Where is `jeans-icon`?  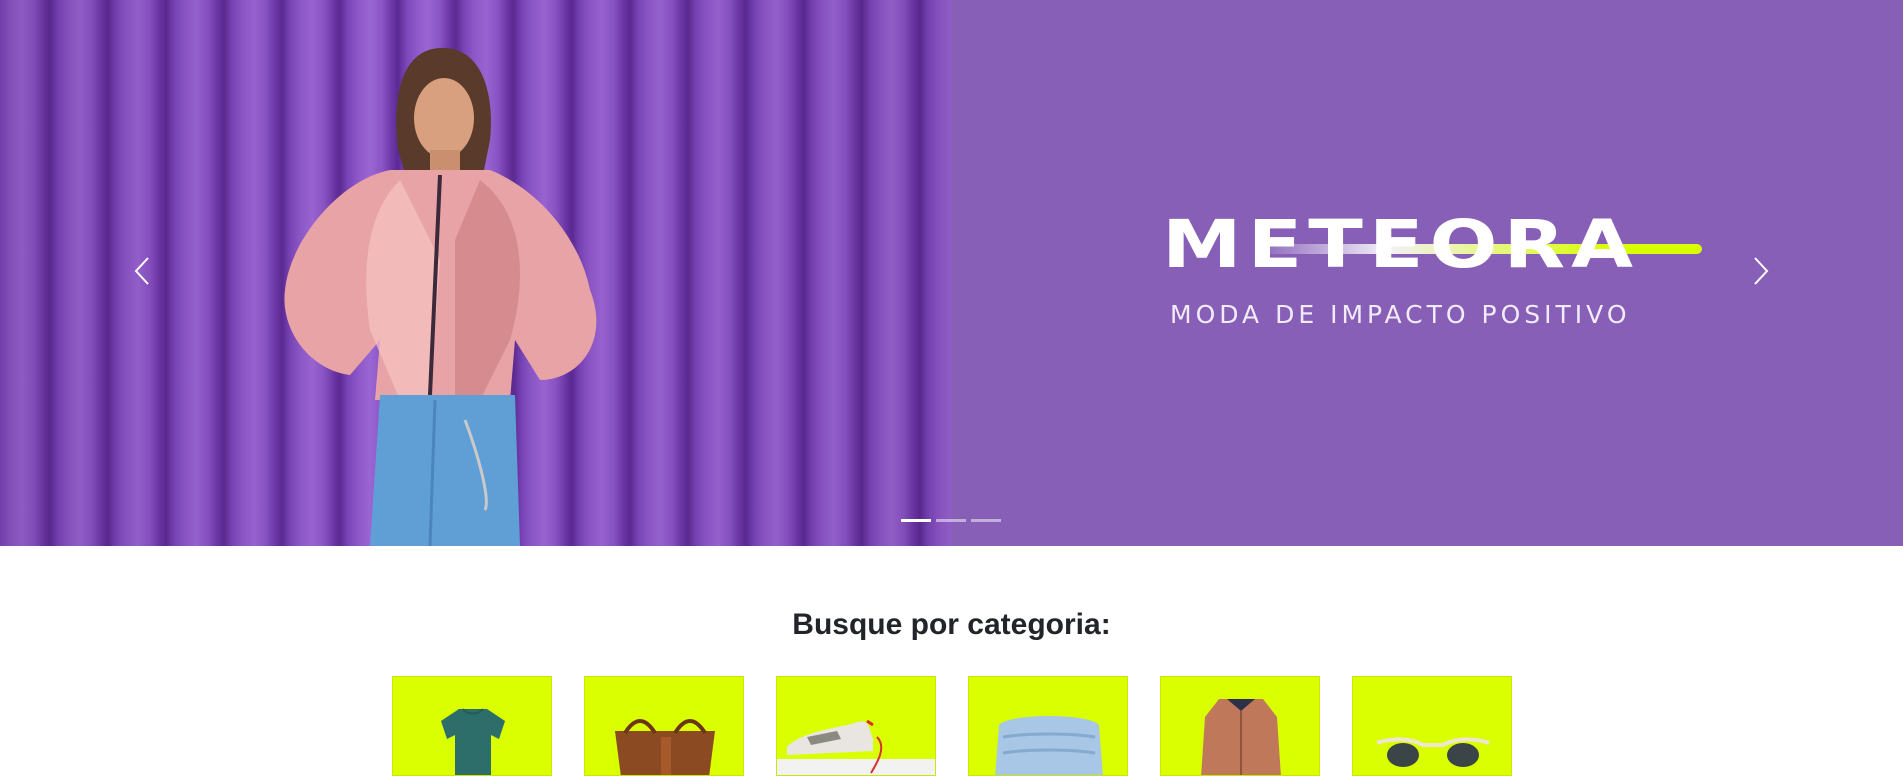
jeans-icon is located at coordinates (1049, 745).